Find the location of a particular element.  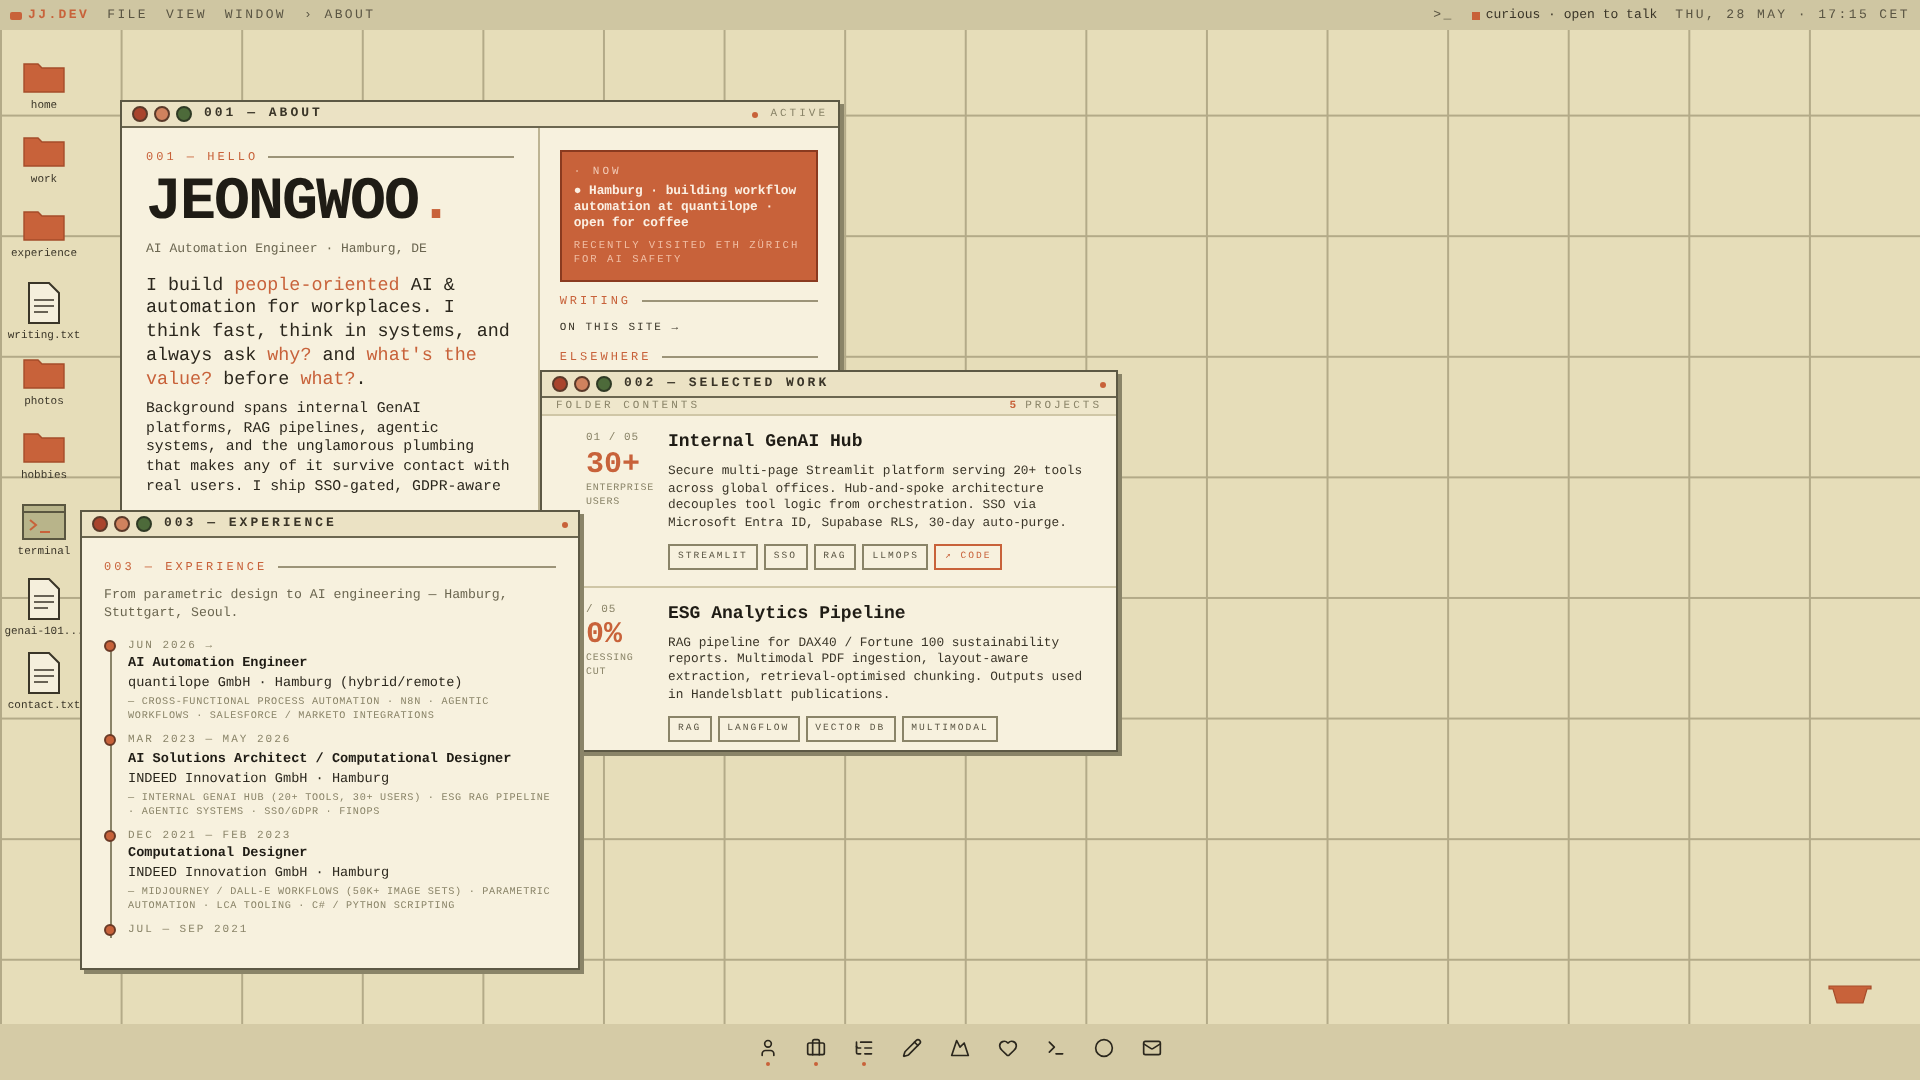

mail-icon is located at coordinates (1152, 1048).